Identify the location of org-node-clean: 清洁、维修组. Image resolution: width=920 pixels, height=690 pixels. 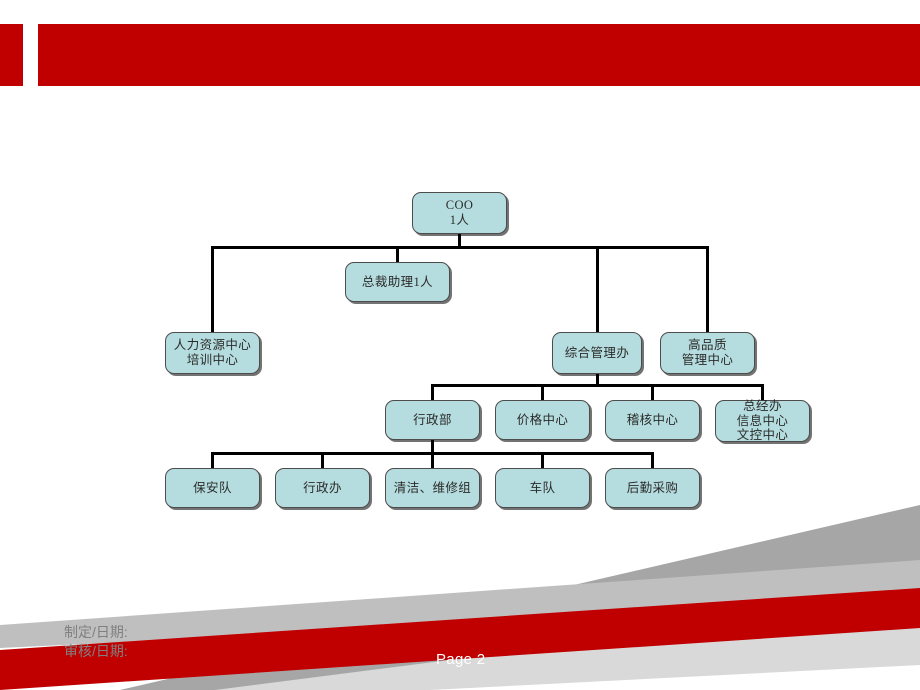
(432, 488).